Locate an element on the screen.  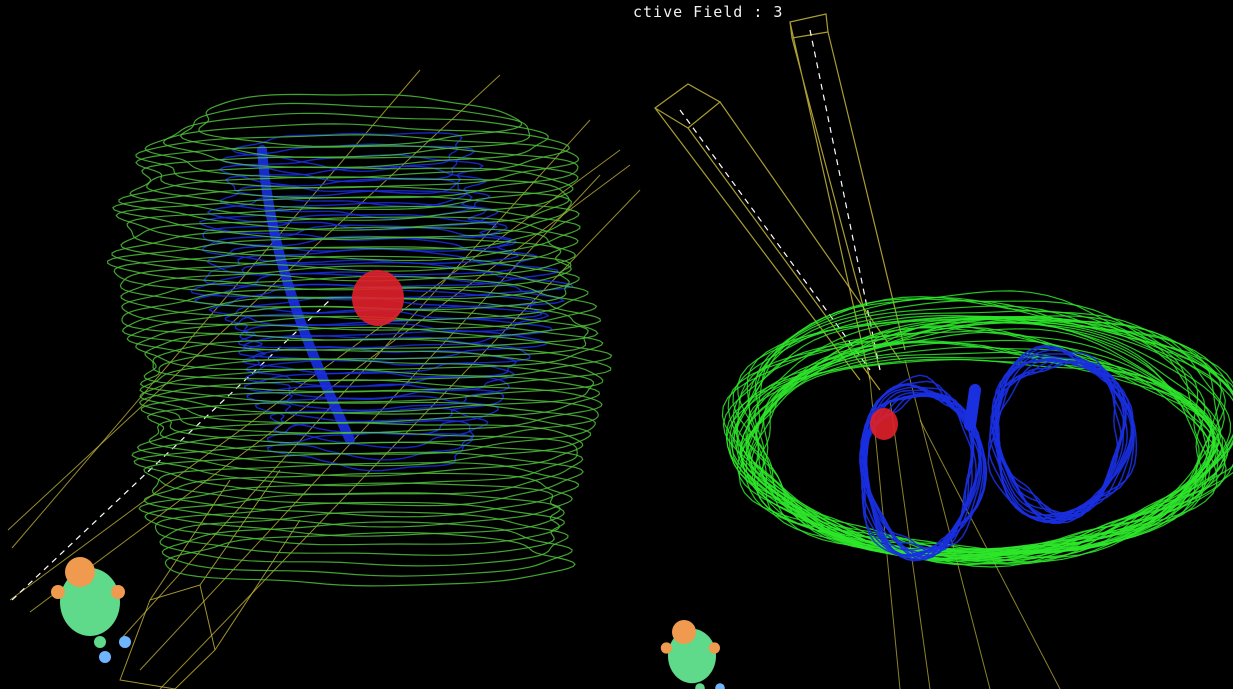
beam-axis is located at coordinates (171, 450).